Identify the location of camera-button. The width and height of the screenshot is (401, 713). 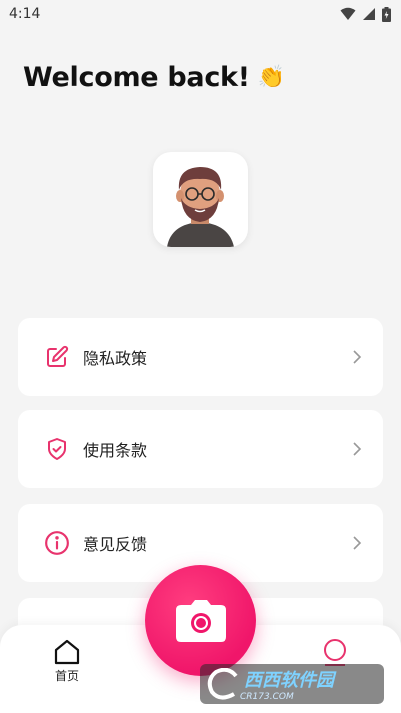
(200, 620).